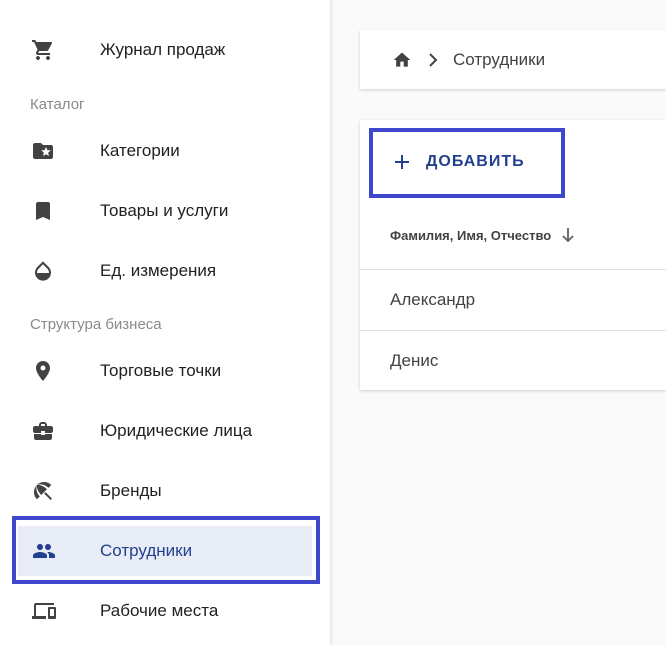 The width and height of the screenshot is (666, 645). Describe the element at coordinates (433, 60) in the screenshot. I see `chevron-right-icon` at that location.